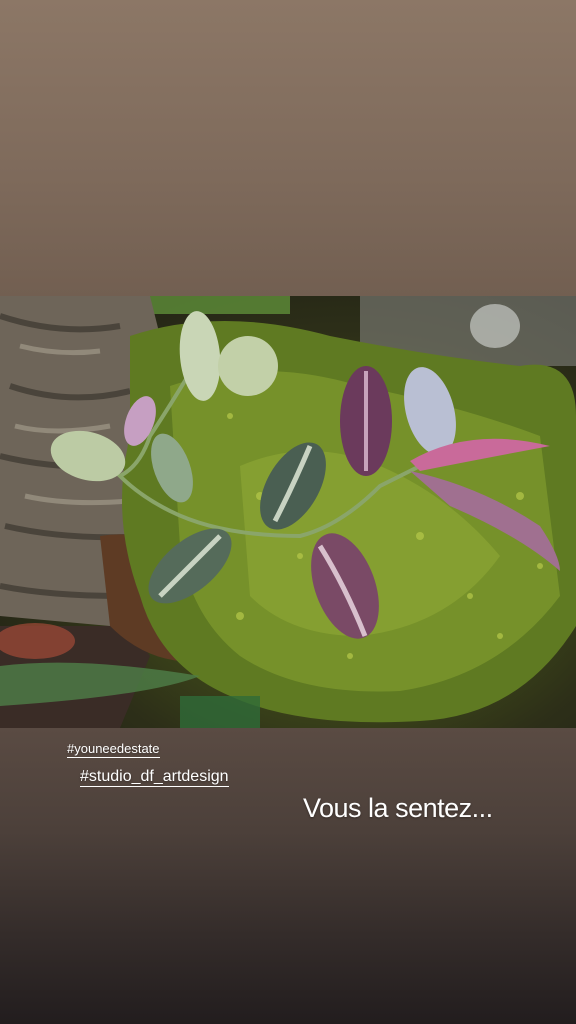 Image resolution: width=576 pixels, height=1024 pixels. I want to click on hashtag-sticker-studio-df-artdesign: #studio_df_artdesign, so click(154, 777).